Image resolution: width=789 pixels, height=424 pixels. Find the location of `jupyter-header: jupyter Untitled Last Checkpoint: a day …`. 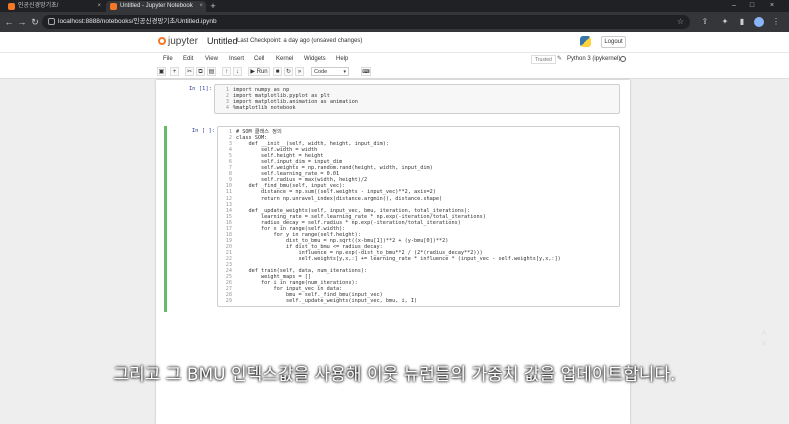

jupyter-header: jupyter Untitled Last Checkpoint: a day … is located at coordinates (394, 42).